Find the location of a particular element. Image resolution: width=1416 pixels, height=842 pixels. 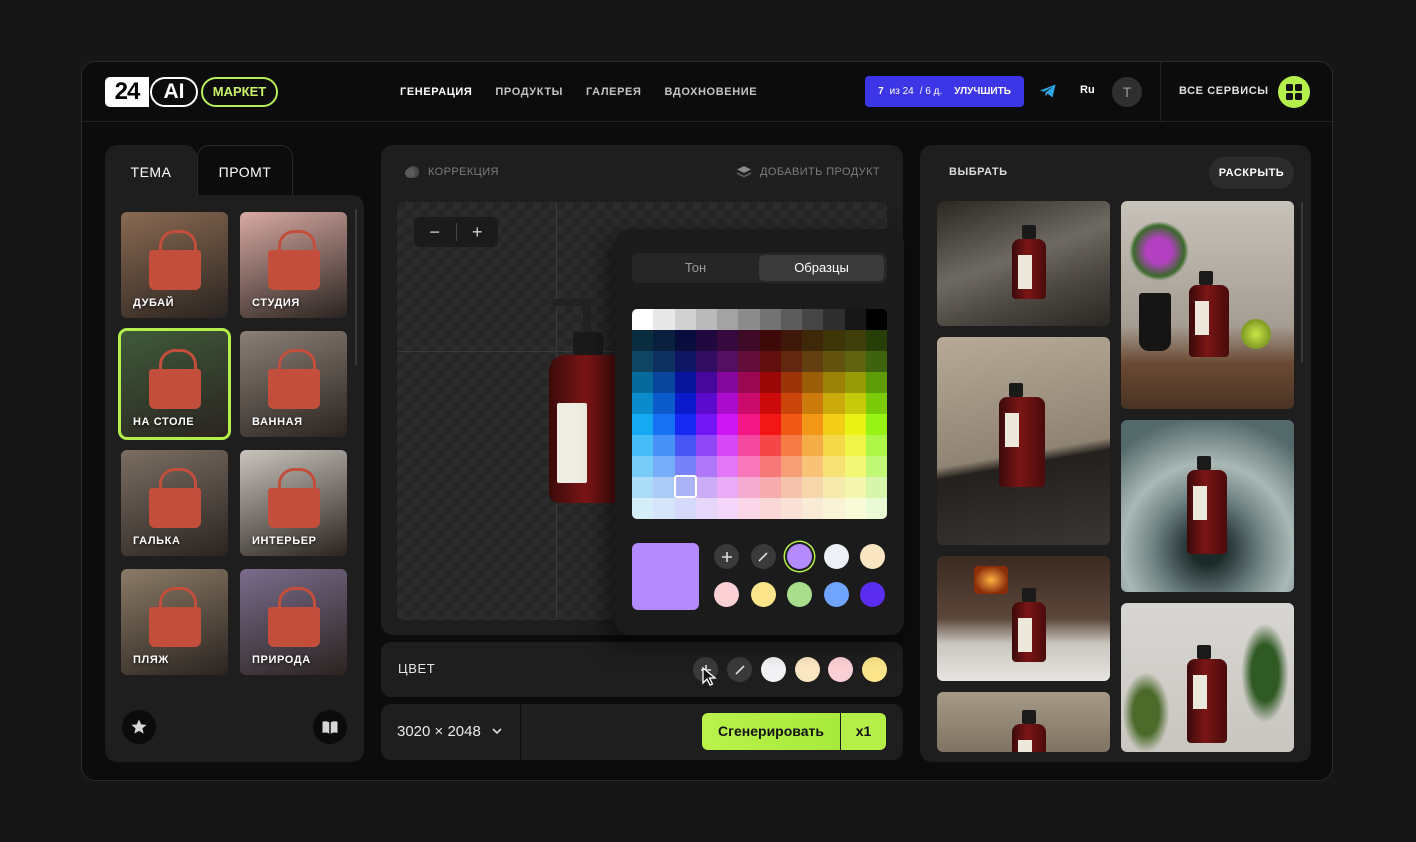

zoom-in-button: + is located at coordinates (478, 232).